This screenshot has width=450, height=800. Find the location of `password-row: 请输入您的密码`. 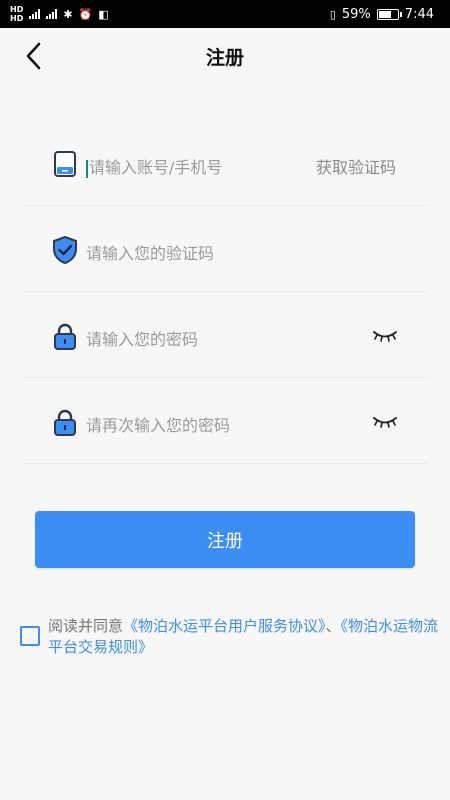

password-row: 请输入您的密码 is located at coordinates (226, 335).